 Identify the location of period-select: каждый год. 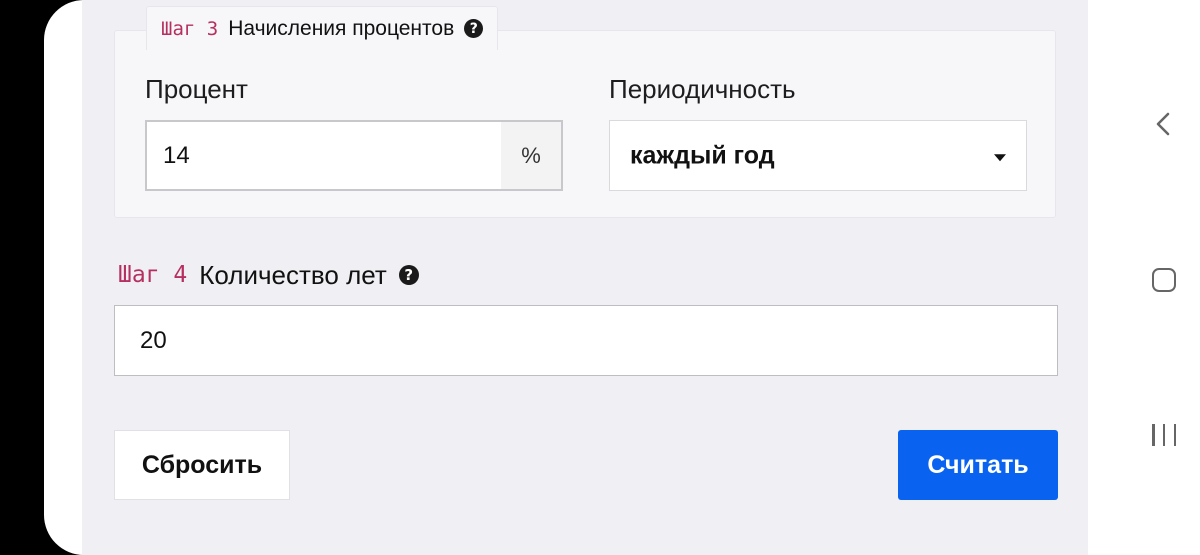
(818, 155).